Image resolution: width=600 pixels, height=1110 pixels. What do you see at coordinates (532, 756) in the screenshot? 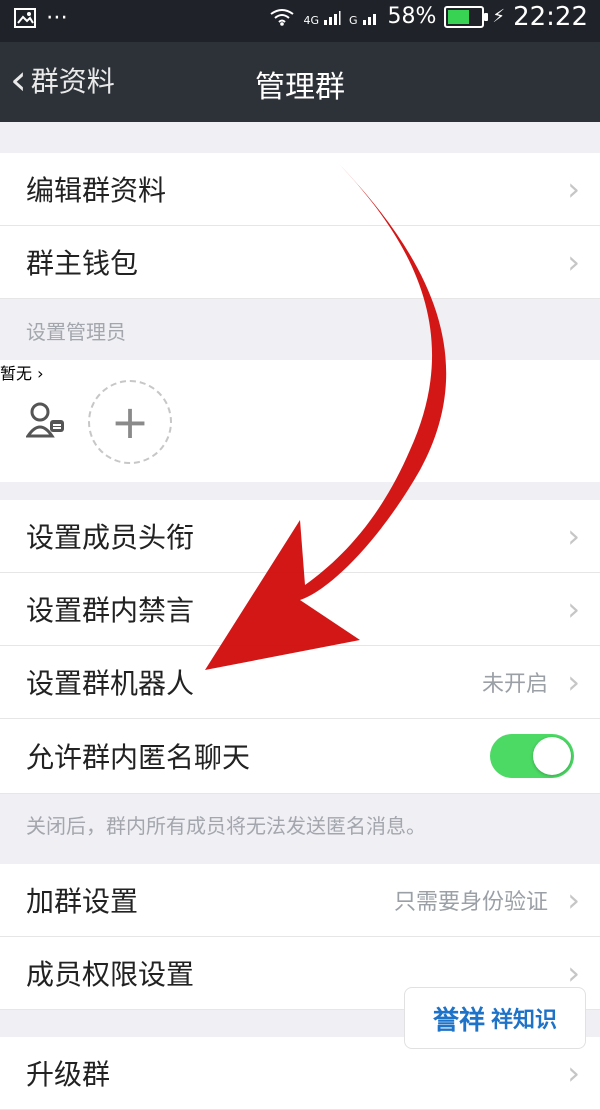
I see `anon-chat-toggle` at bounding box center [532, 756].